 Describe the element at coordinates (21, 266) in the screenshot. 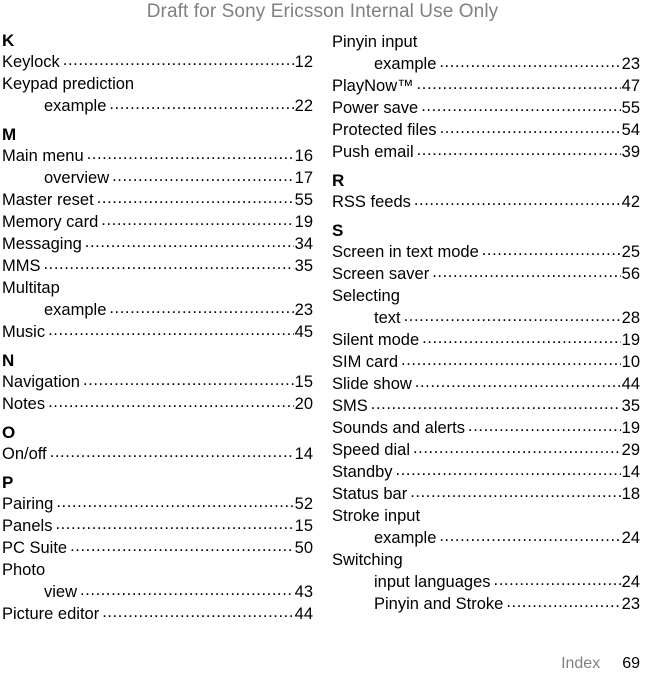

I see `index-entry-label: MMS` at that location.